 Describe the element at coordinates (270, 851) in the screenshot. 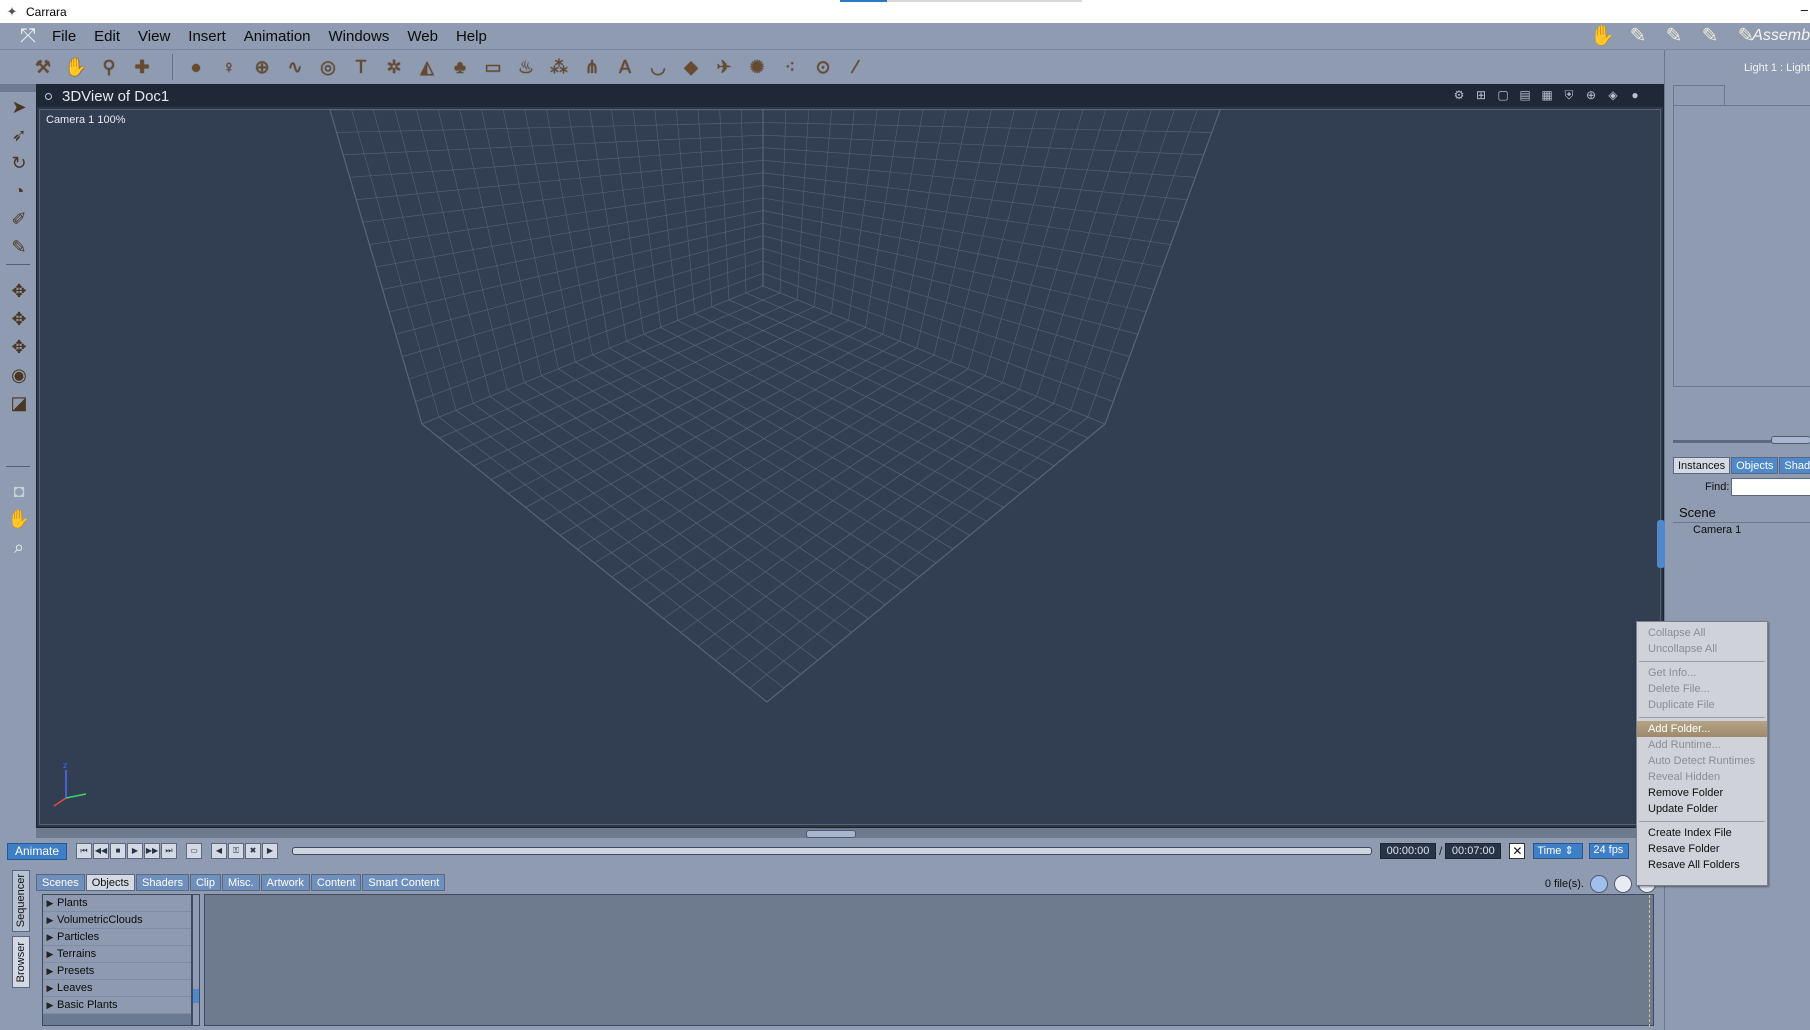

I see `next-key-icon: ▶` at that location.